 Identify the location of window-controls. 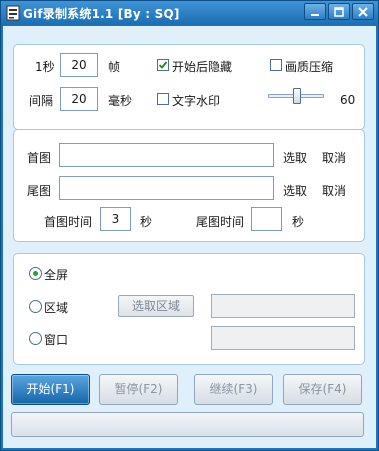
(338, 12).